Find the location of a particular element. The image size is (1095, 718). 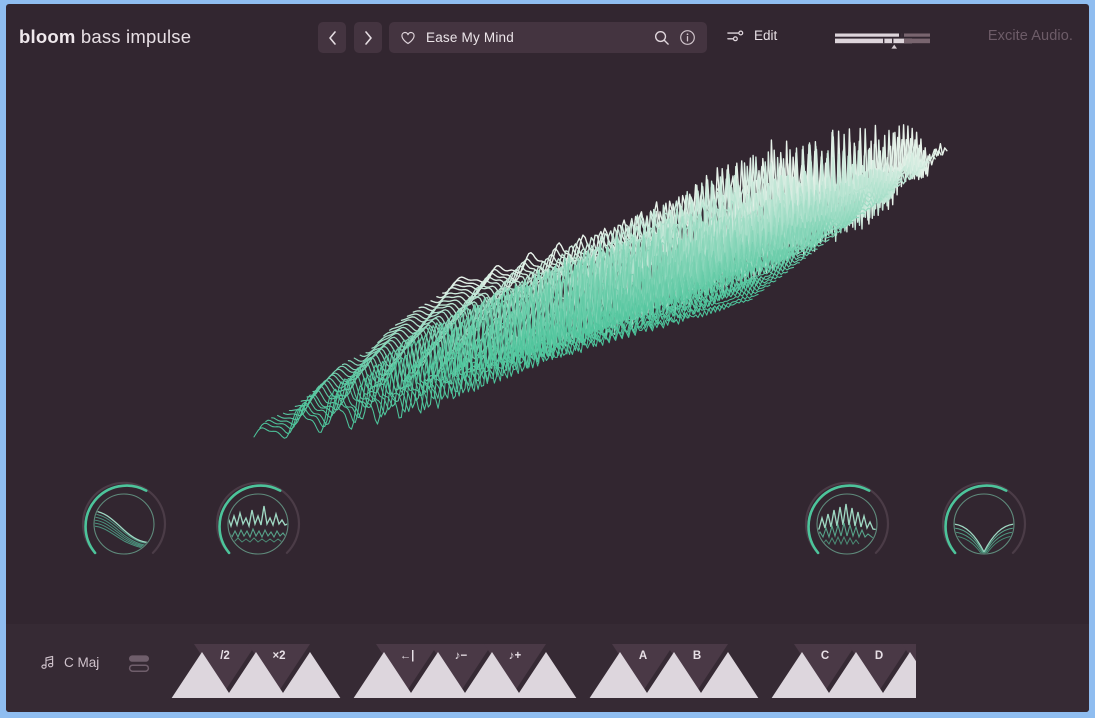

trigger-modifier-label: C is located at coordinates (825, 656).